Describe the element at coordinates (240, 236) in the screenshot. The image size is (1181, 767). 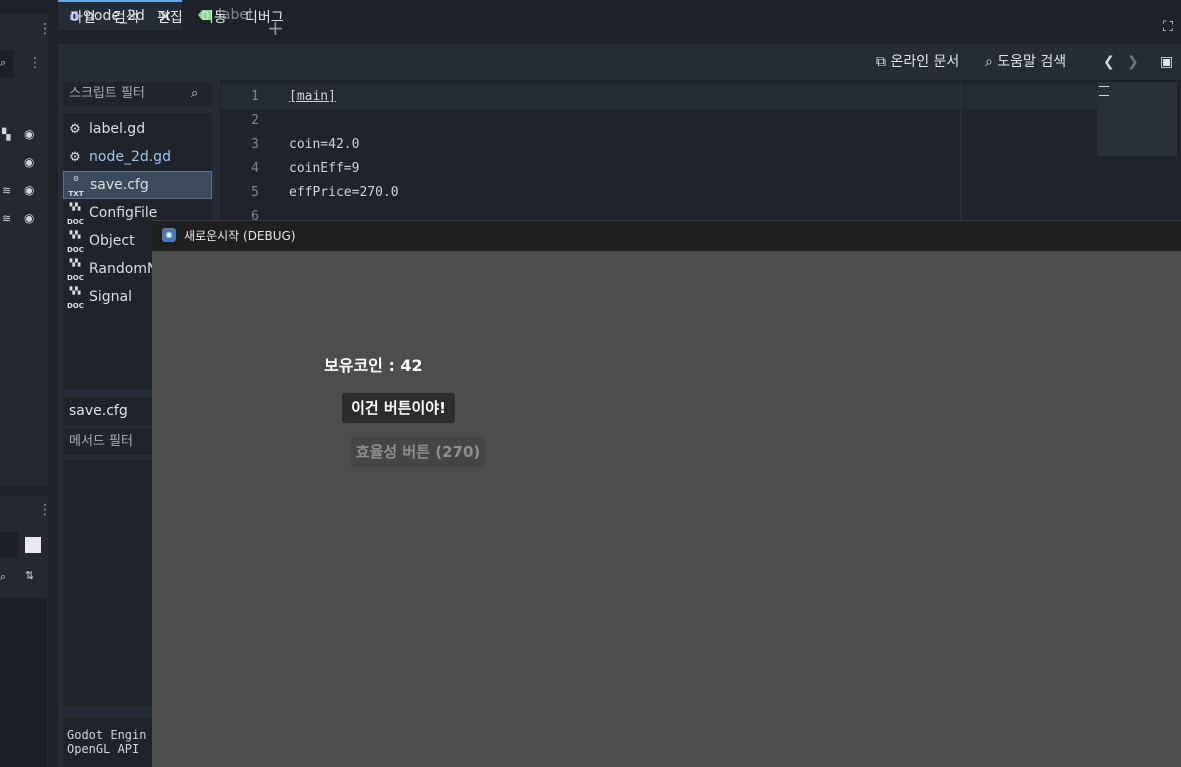
I see `game-window-title: 새로운시작 (DEBUG)` at that location.